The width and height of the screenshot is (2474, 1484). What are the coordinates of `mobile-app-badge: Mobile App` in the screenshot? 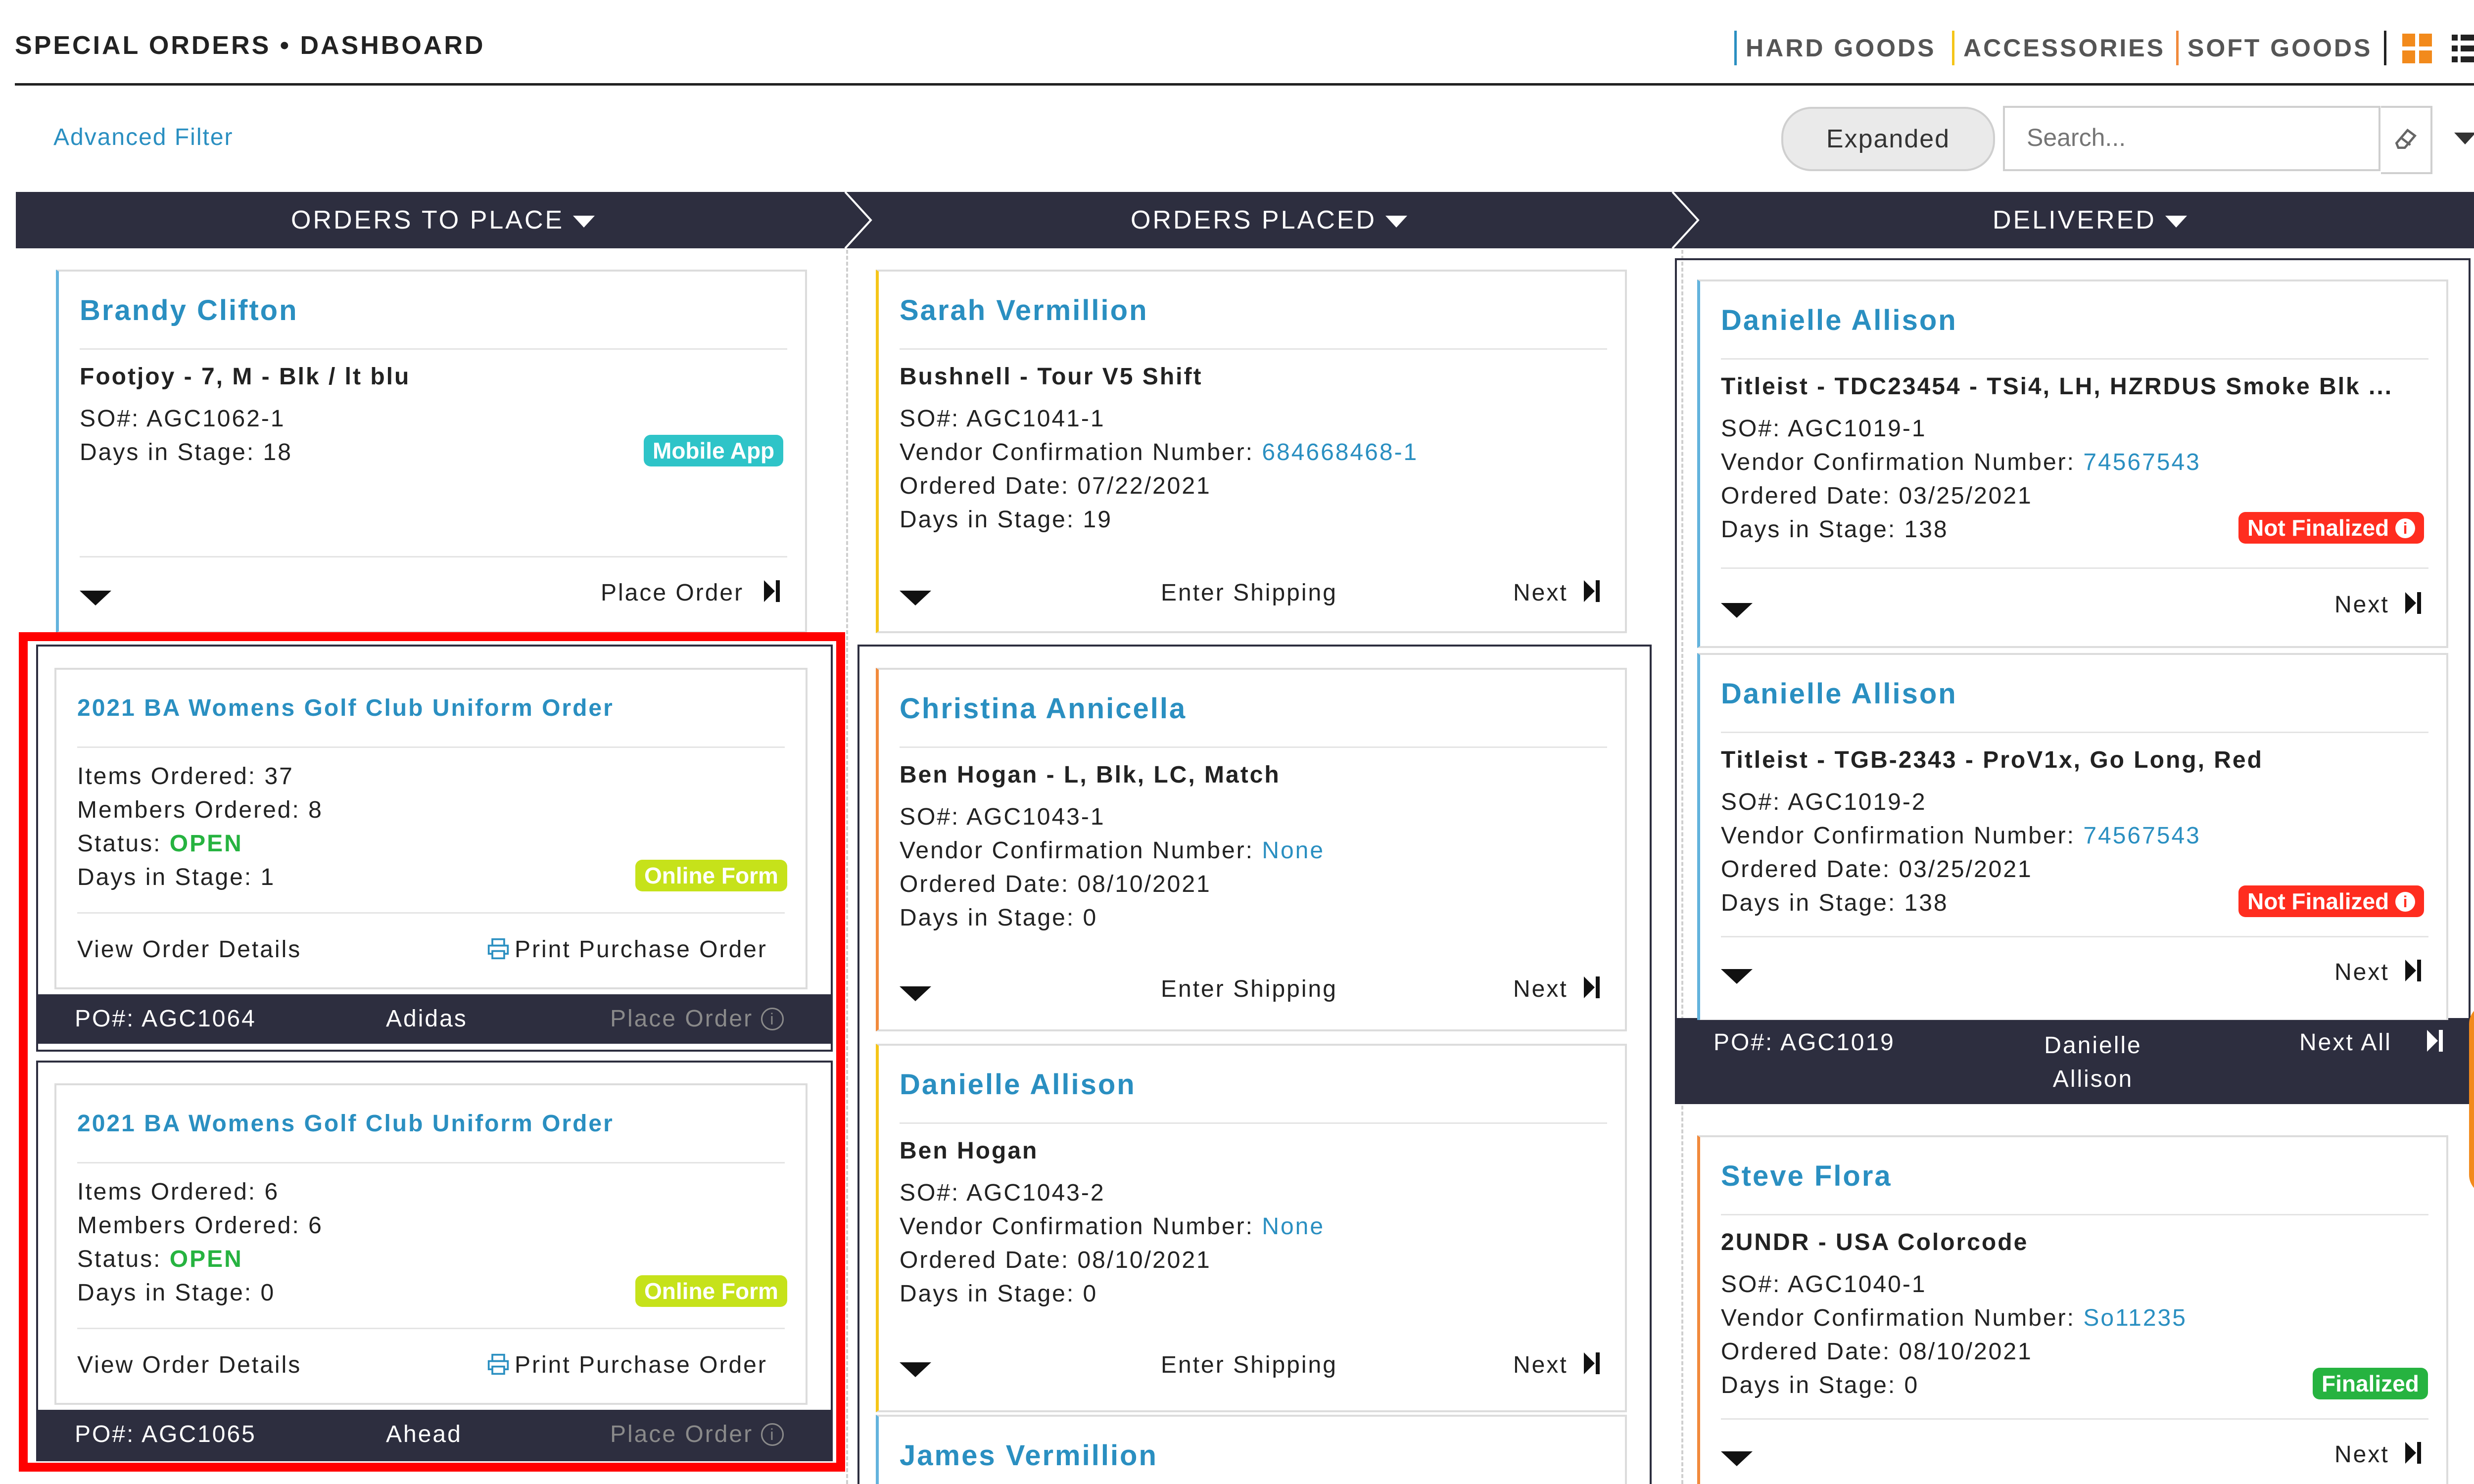 It's located at (714, 450).